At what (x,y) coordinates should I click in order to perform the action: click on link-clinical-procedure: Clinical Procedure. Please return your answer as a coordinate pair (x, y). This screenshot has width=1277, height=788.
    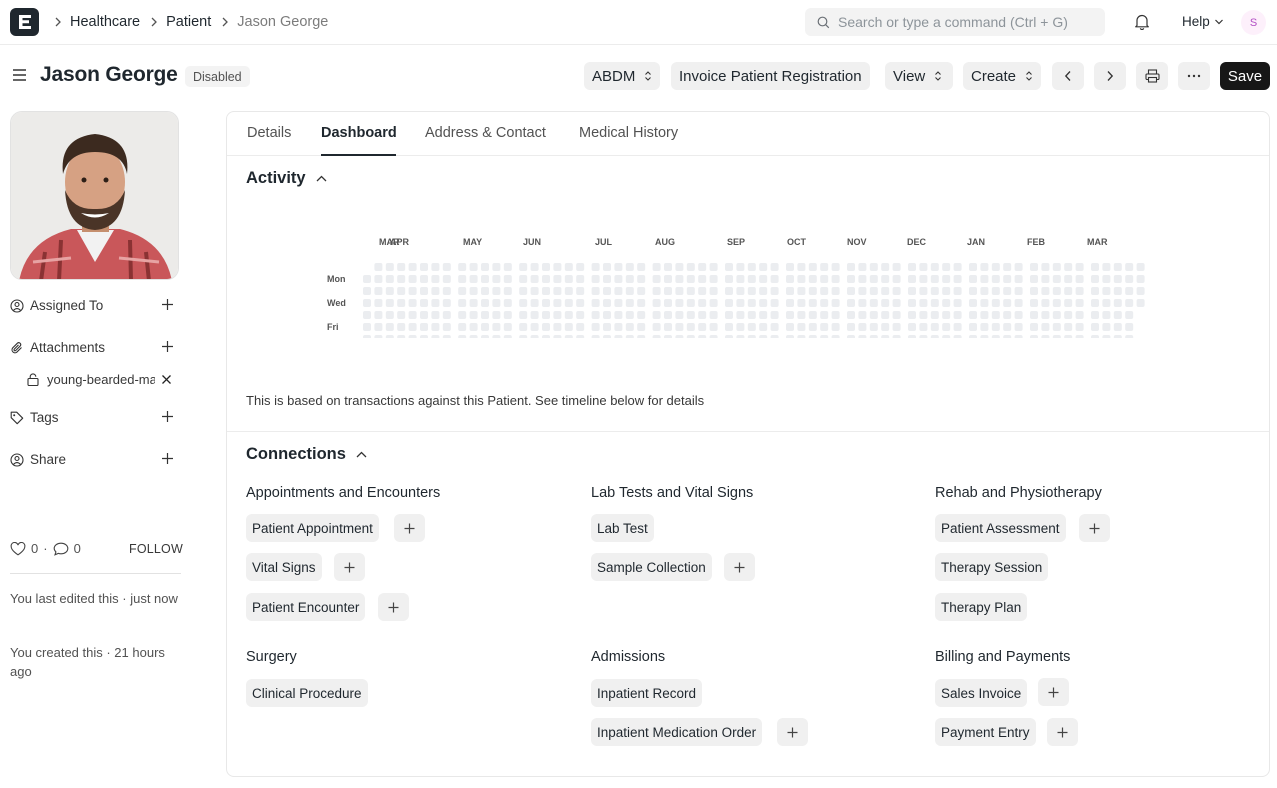
    Looking at the image, I should click on (307, 693).